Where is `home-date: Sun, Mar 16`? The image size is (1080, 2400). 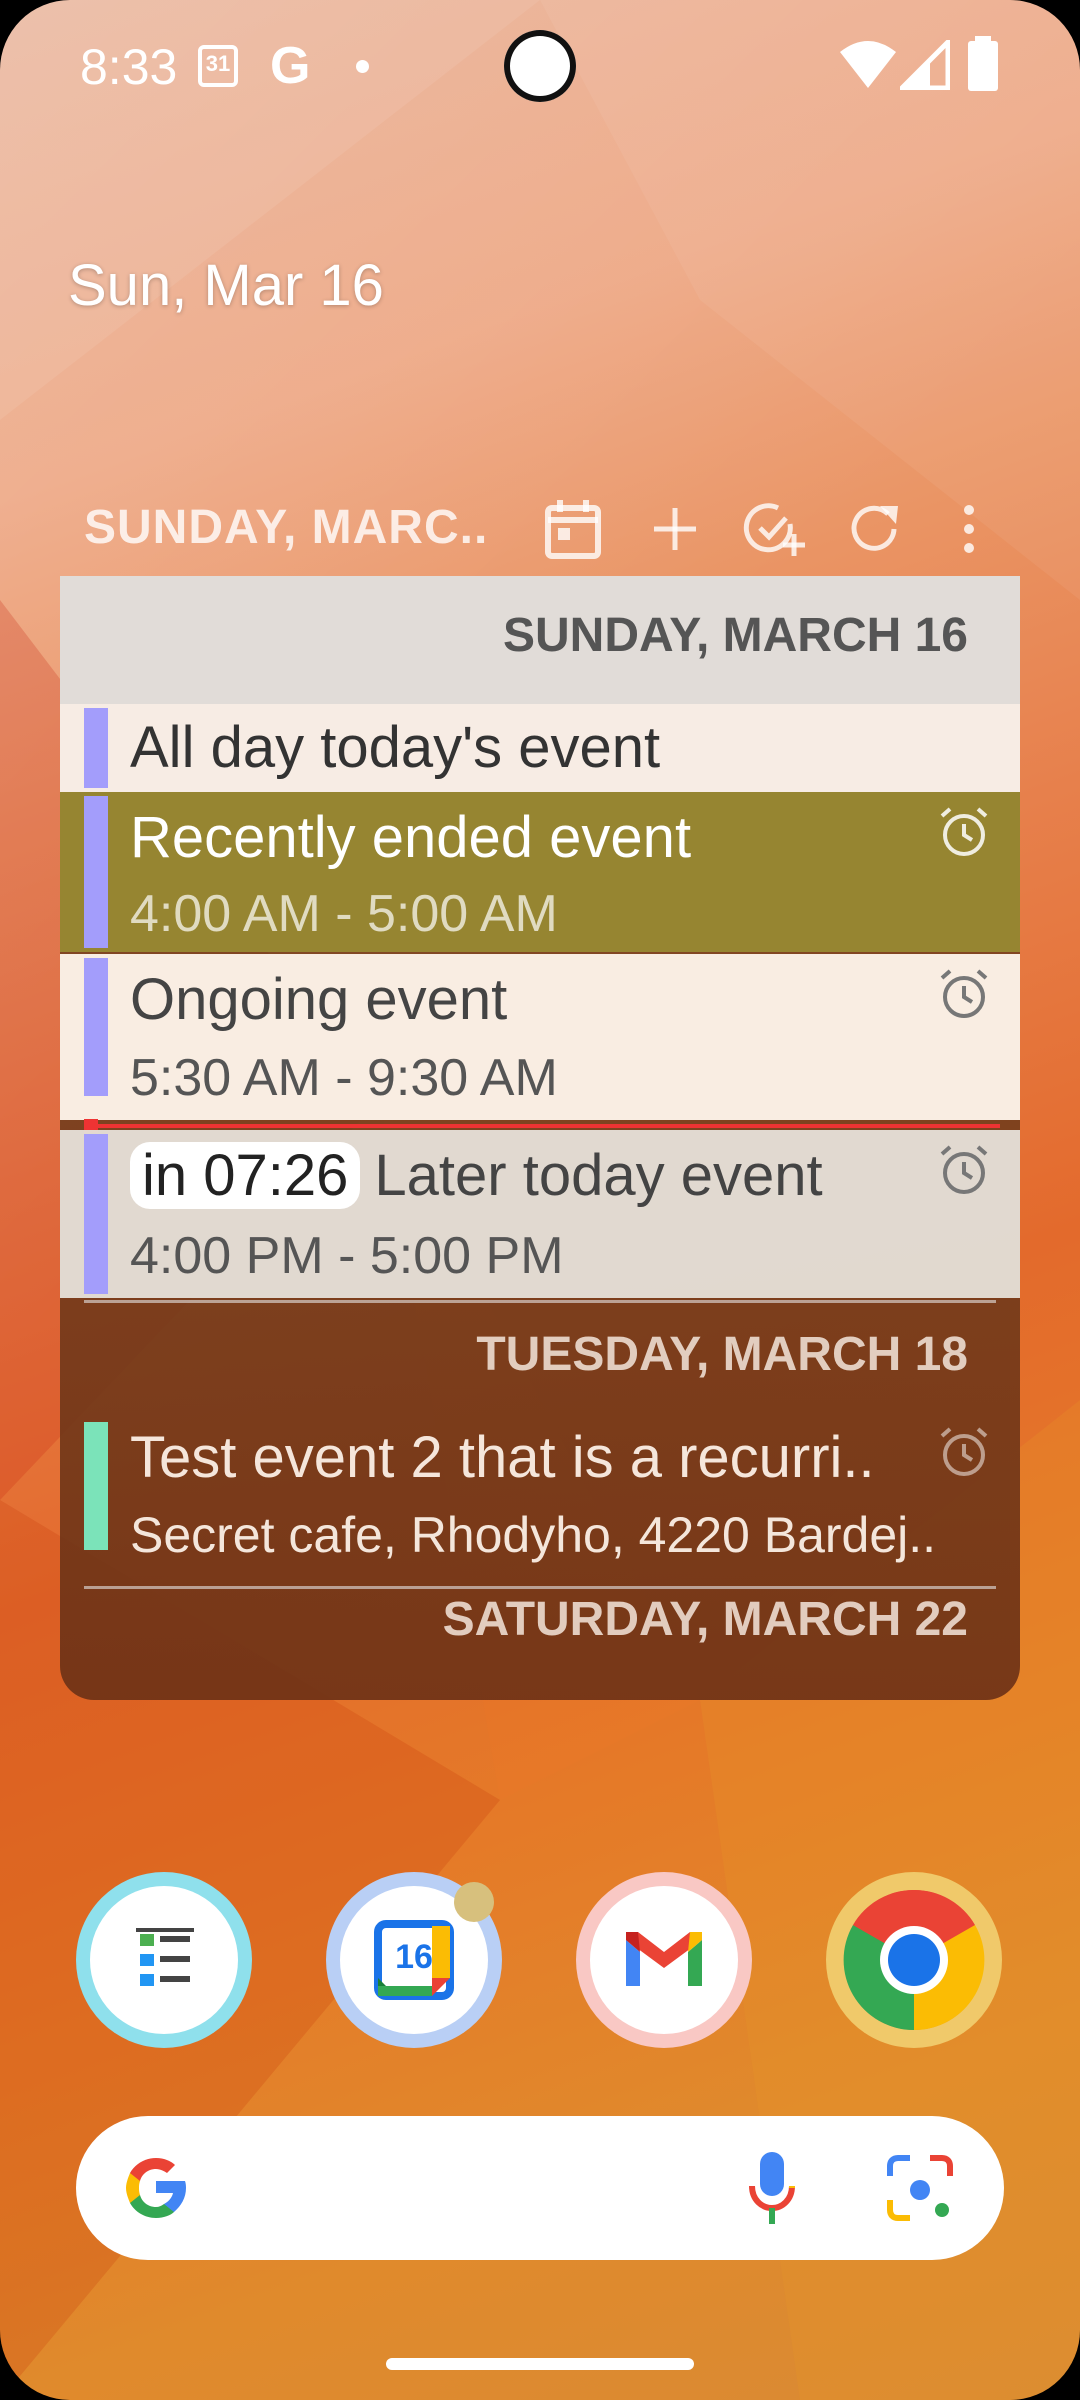
home-date: Sun, Mar 16 is located at coordinates (226, 285).